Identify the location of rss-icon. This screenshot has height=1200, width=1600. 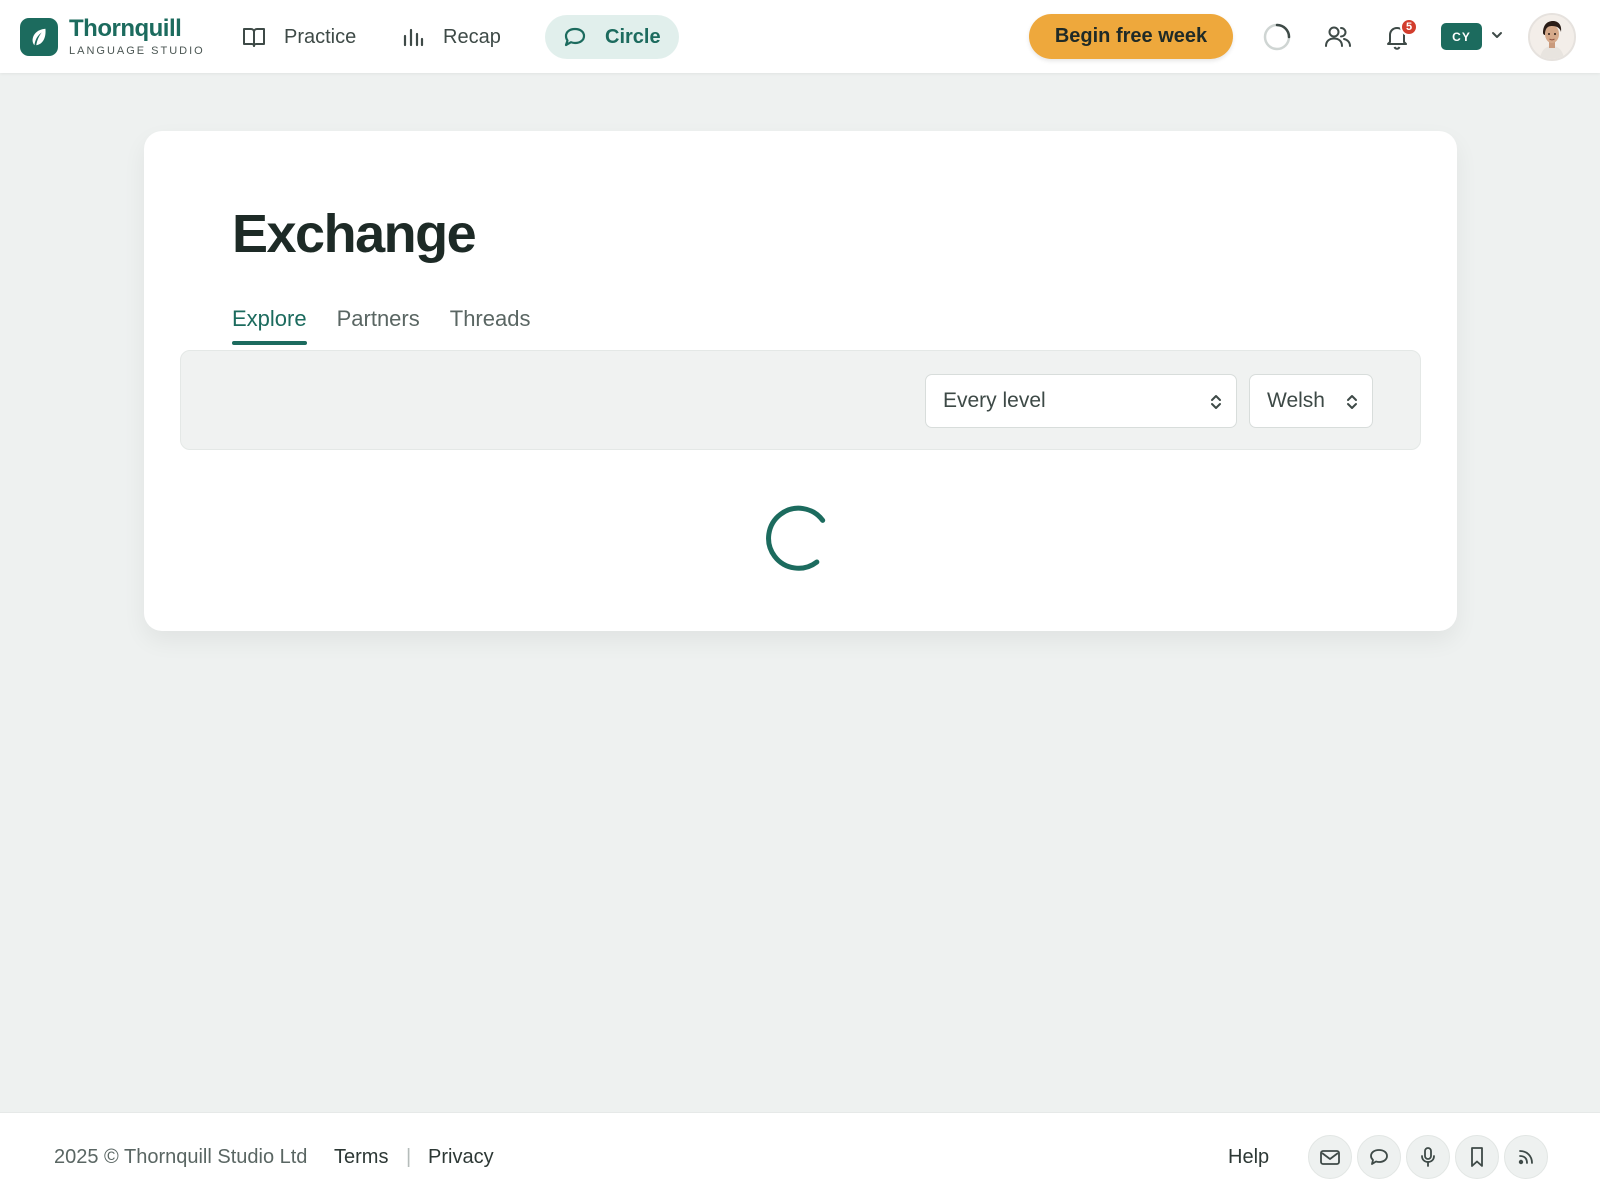
(1526, 1157).